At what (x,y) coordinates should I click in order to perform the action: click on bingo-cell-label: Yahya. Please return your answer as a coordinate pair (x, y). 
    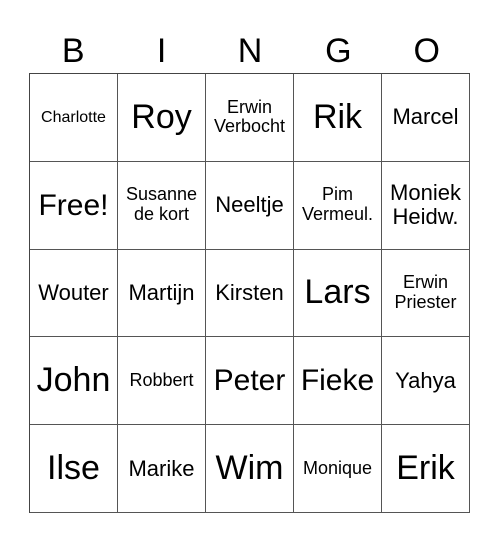
    Looking at the image, I should click on (425, 380).